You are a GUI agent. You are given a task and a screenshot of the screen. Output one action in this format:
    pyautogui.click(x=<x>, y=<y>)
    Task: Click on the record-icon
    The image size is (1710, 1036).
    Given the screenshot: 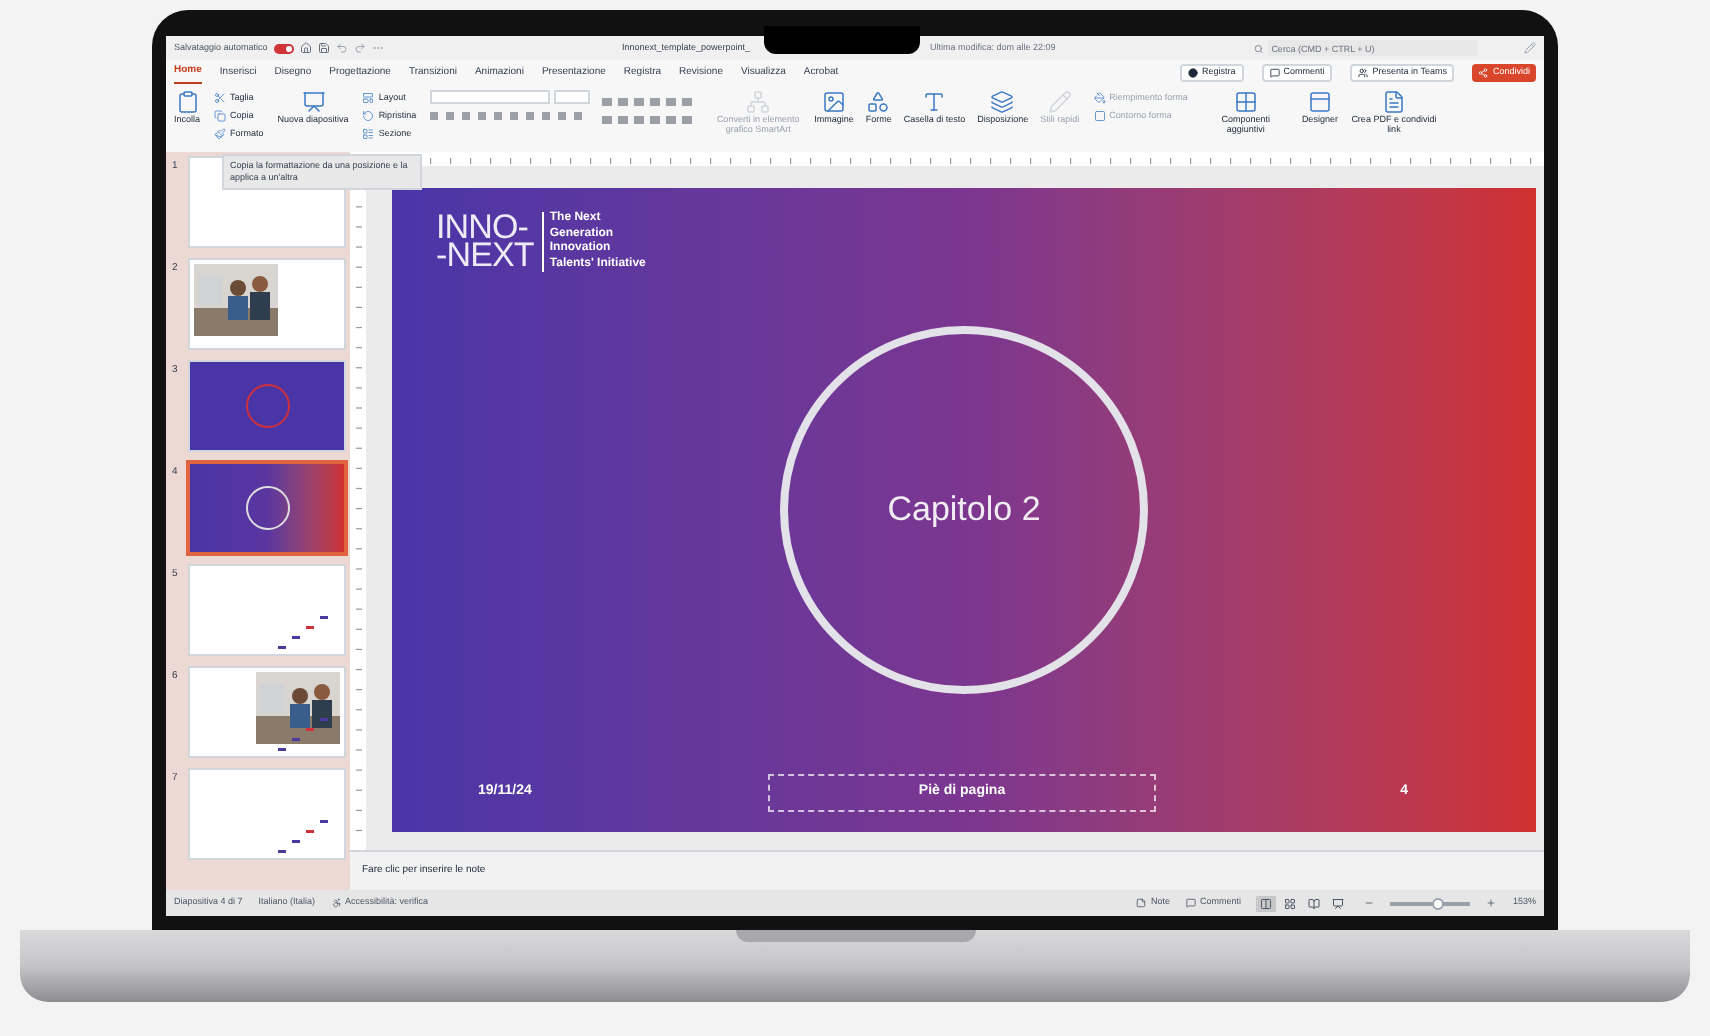 What is the action you would take?
    pyautogui.click(x=1193, y=73)
    